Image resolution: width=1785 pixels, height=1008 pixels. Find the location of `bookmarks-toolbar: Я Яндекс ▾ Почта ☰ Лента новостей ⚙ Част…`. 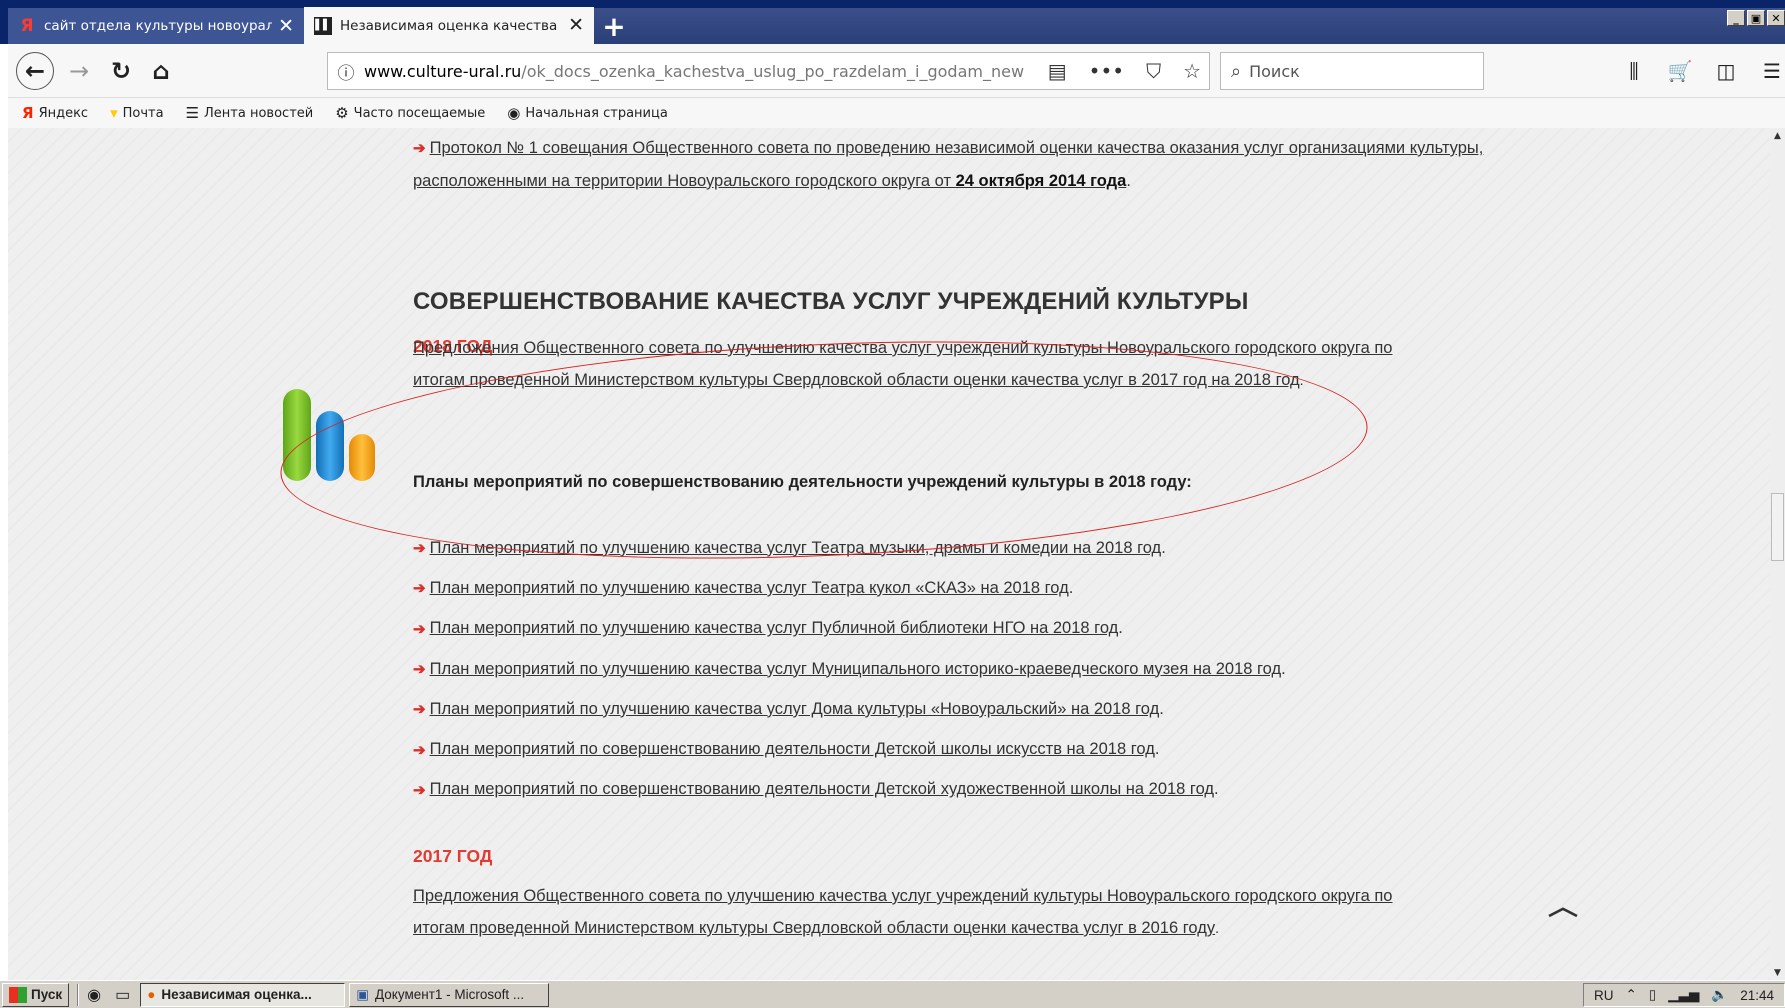

bookmarks-toolbar: Я Яндекс ▾ Почта ☰ Лента новостей ⚙ Част… is located at coordinates (896, 113).